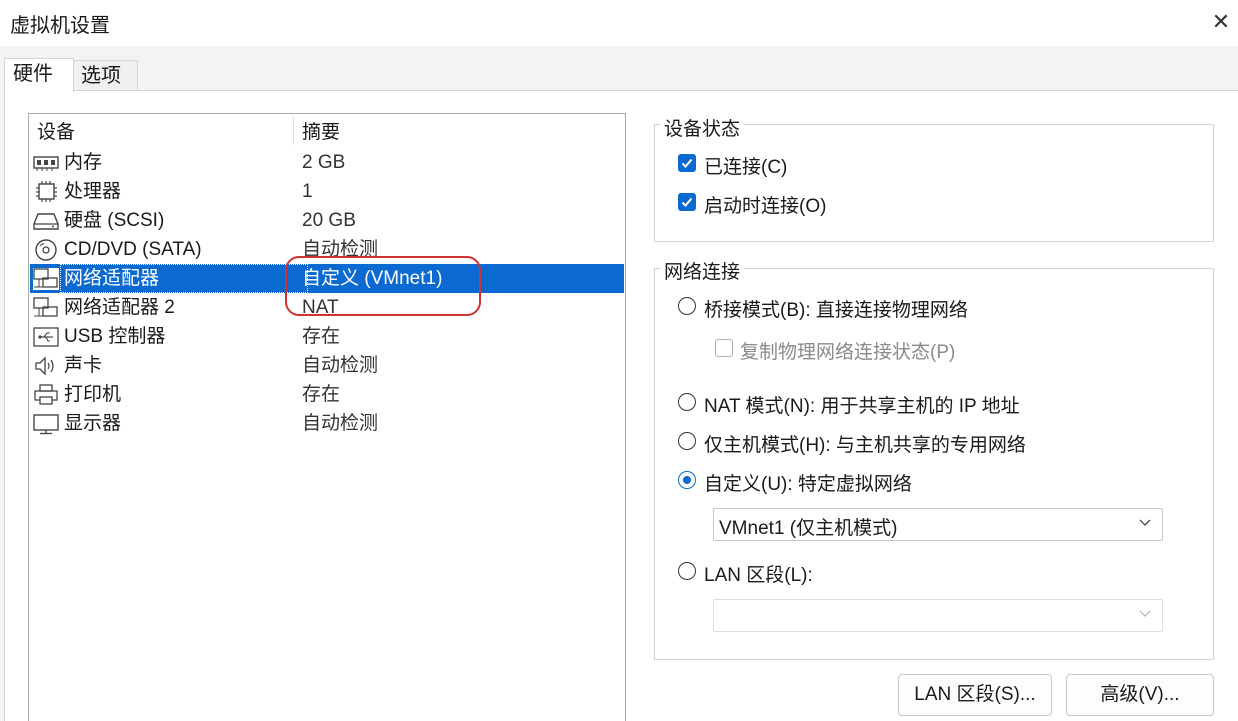  I want to click on device-summary: 自定义 (VMnet1), so click(372, 278).